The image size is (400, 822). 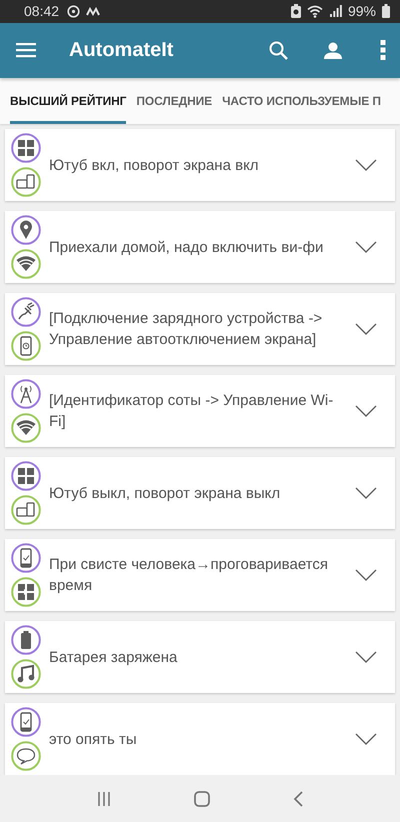 I want to click on plug-icon, so click(x=26, y=312).